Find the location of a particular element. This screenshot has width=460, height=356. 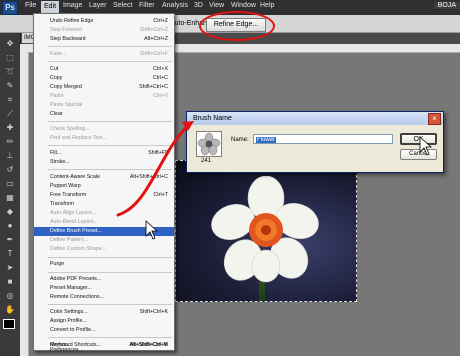

annotation-arrow is located at coordinates (155, 169).